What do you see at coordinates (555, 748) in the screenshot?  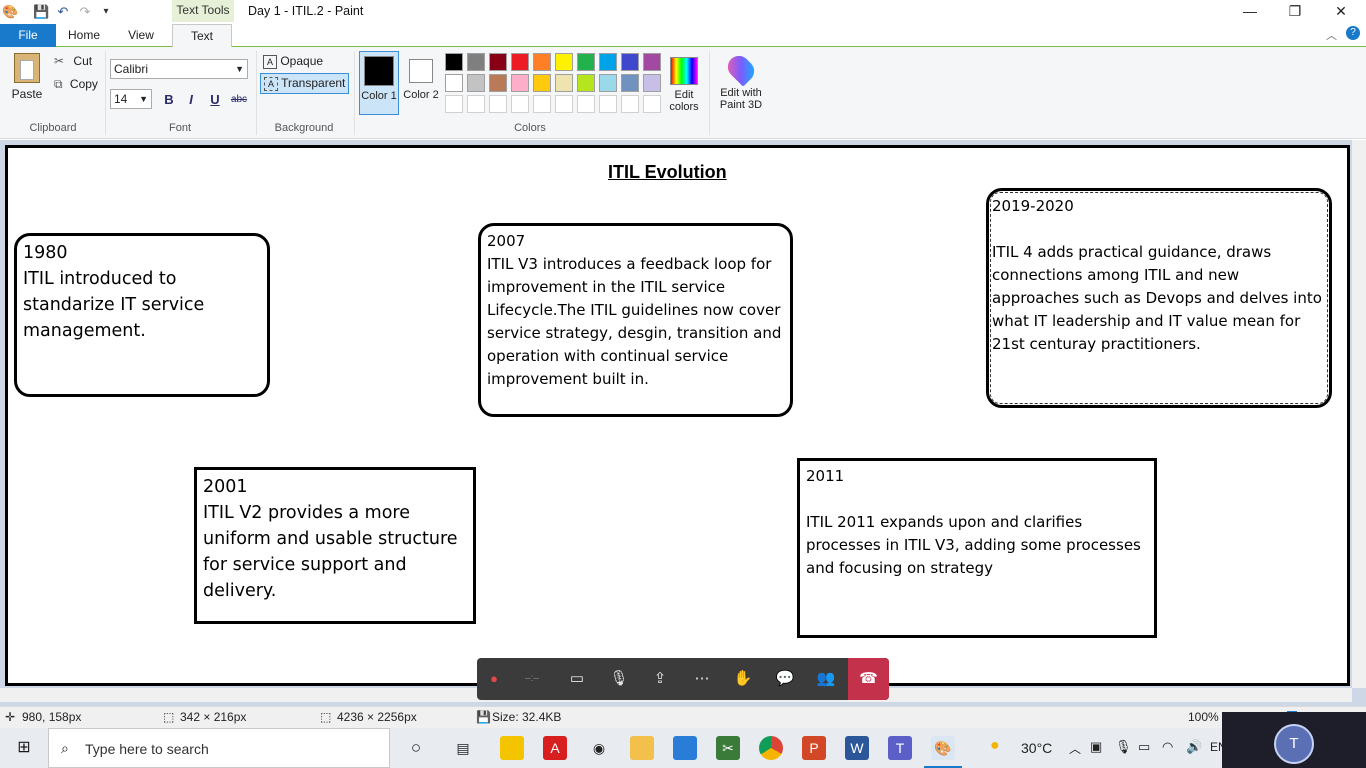 I see `acrobat-icon: A` at bounding box center [555, 748].